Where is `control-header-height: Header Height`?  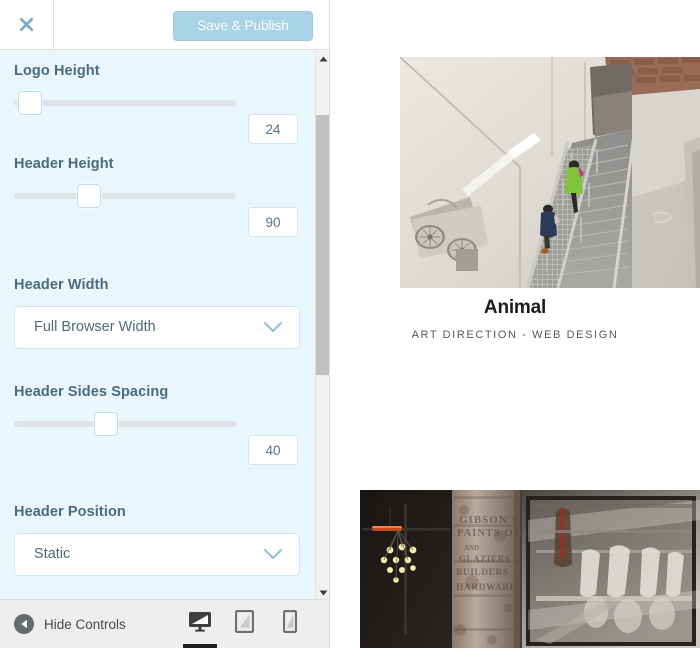
control-header-height: Header Height is located at coordinates (157, 196).